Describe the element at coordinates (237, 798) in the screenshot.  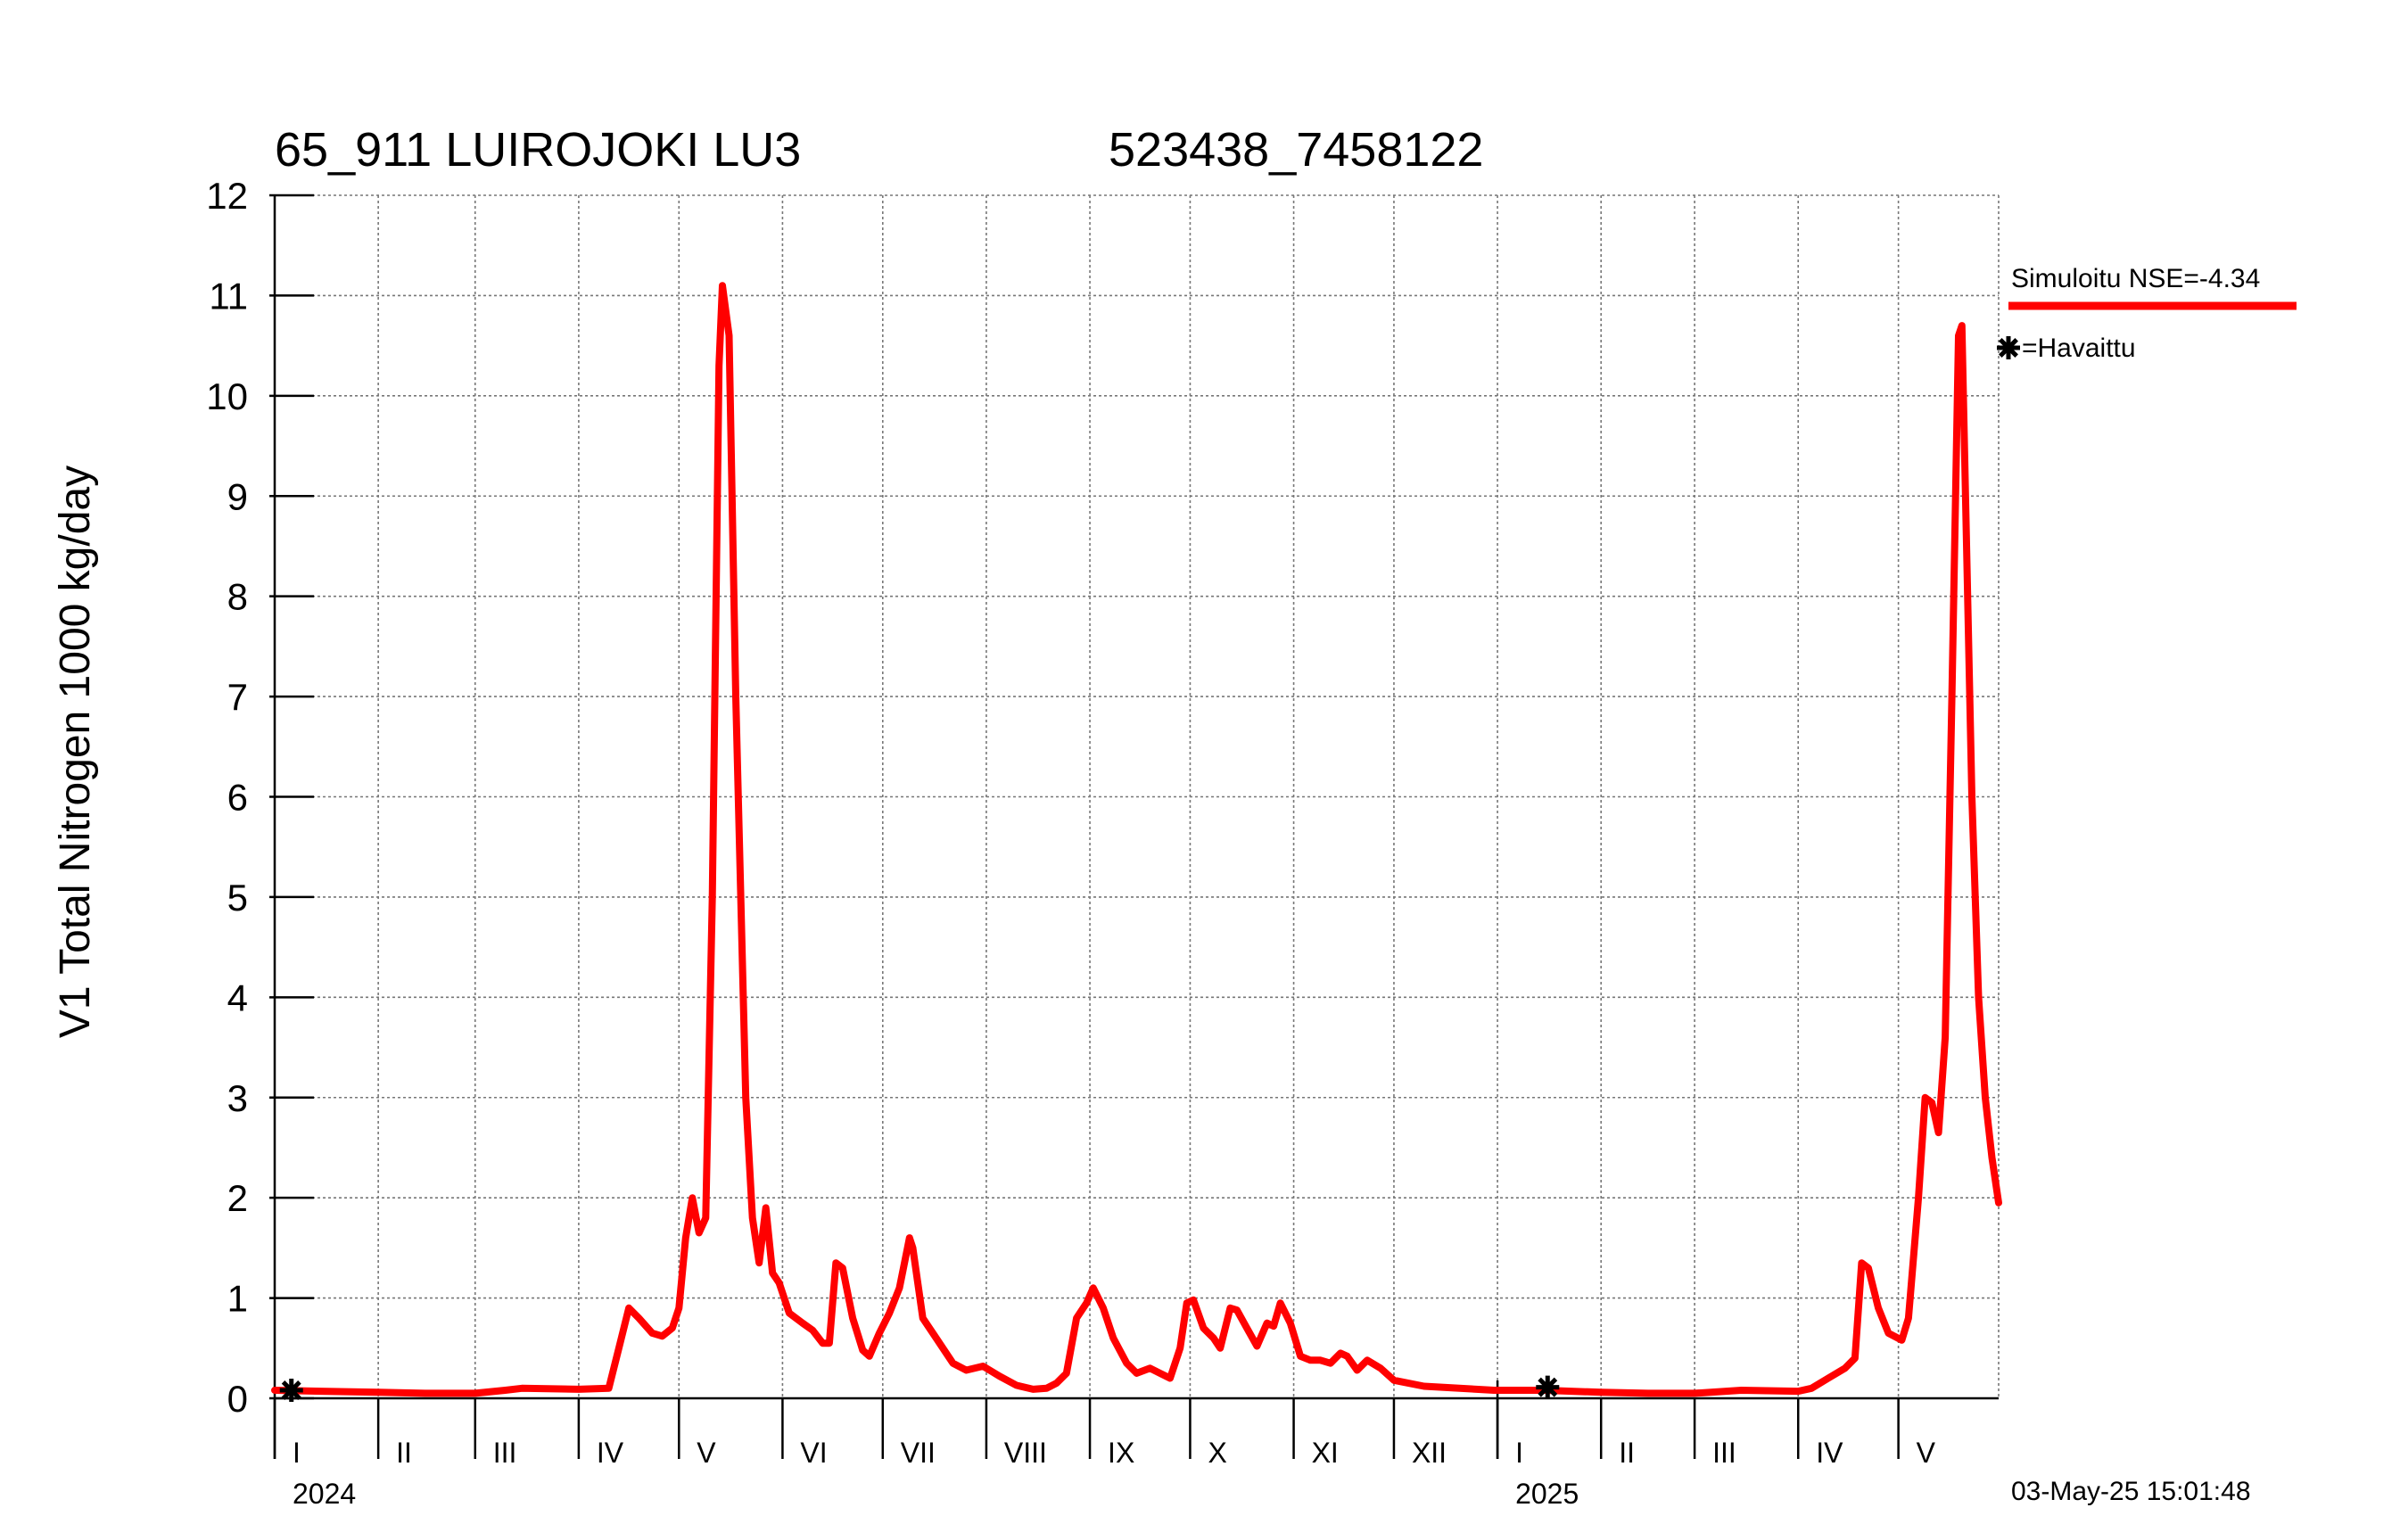
I see `y-tick-label: 6` at that location.